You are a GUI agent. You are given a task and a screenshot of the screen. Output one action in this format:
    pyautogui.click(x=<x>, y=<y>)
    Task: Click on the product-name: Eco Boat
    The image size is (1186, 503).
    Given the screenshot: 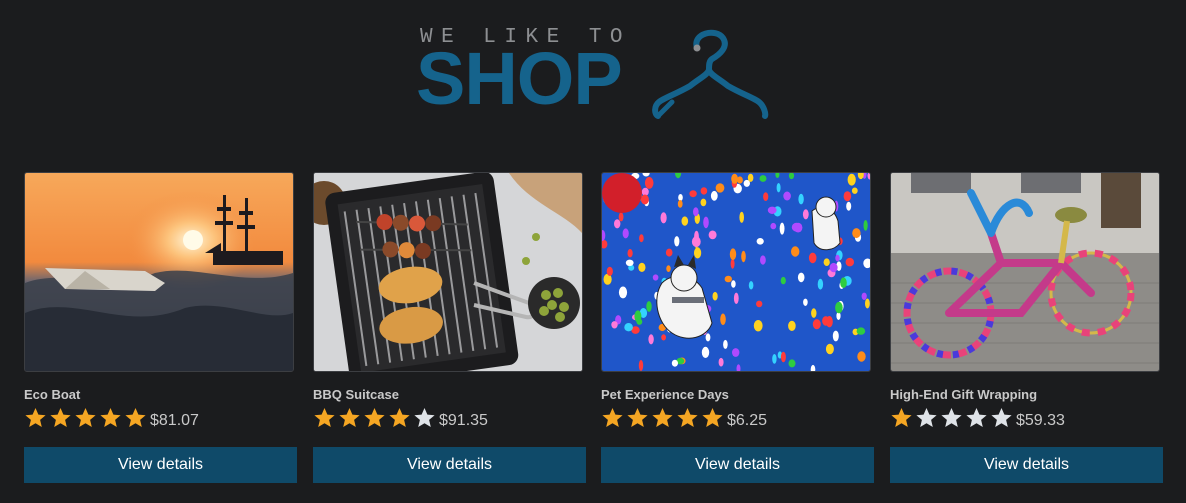 What is the action you would take?
    pyautogui.click(x=52, y=394)
    